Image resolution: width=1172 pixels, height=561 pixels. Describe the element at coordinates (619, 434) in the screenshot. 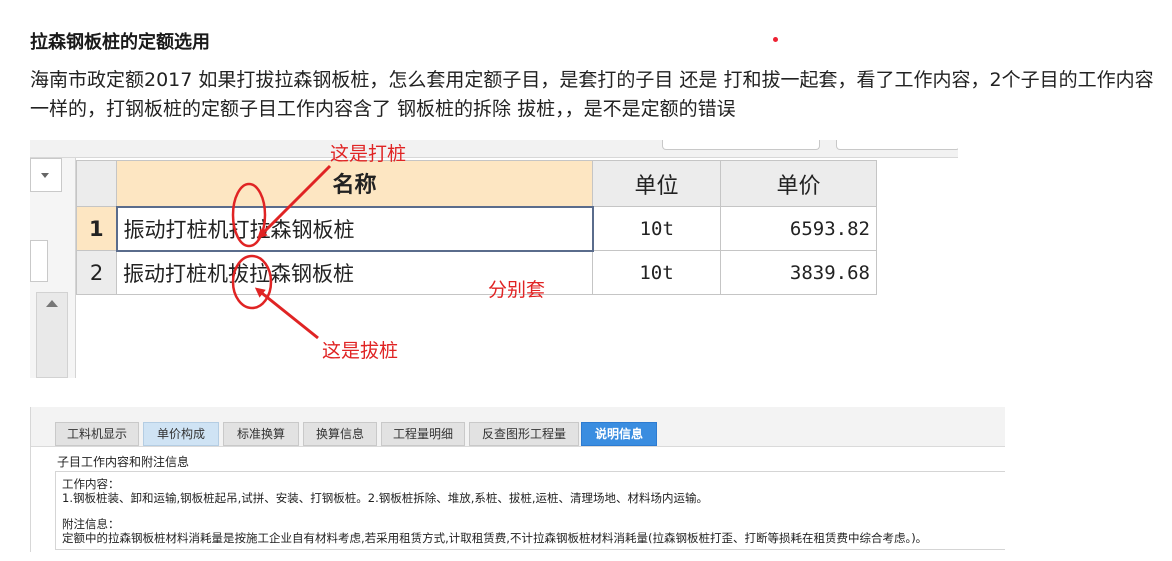

I see `tab-description: 说明信息` at that location.